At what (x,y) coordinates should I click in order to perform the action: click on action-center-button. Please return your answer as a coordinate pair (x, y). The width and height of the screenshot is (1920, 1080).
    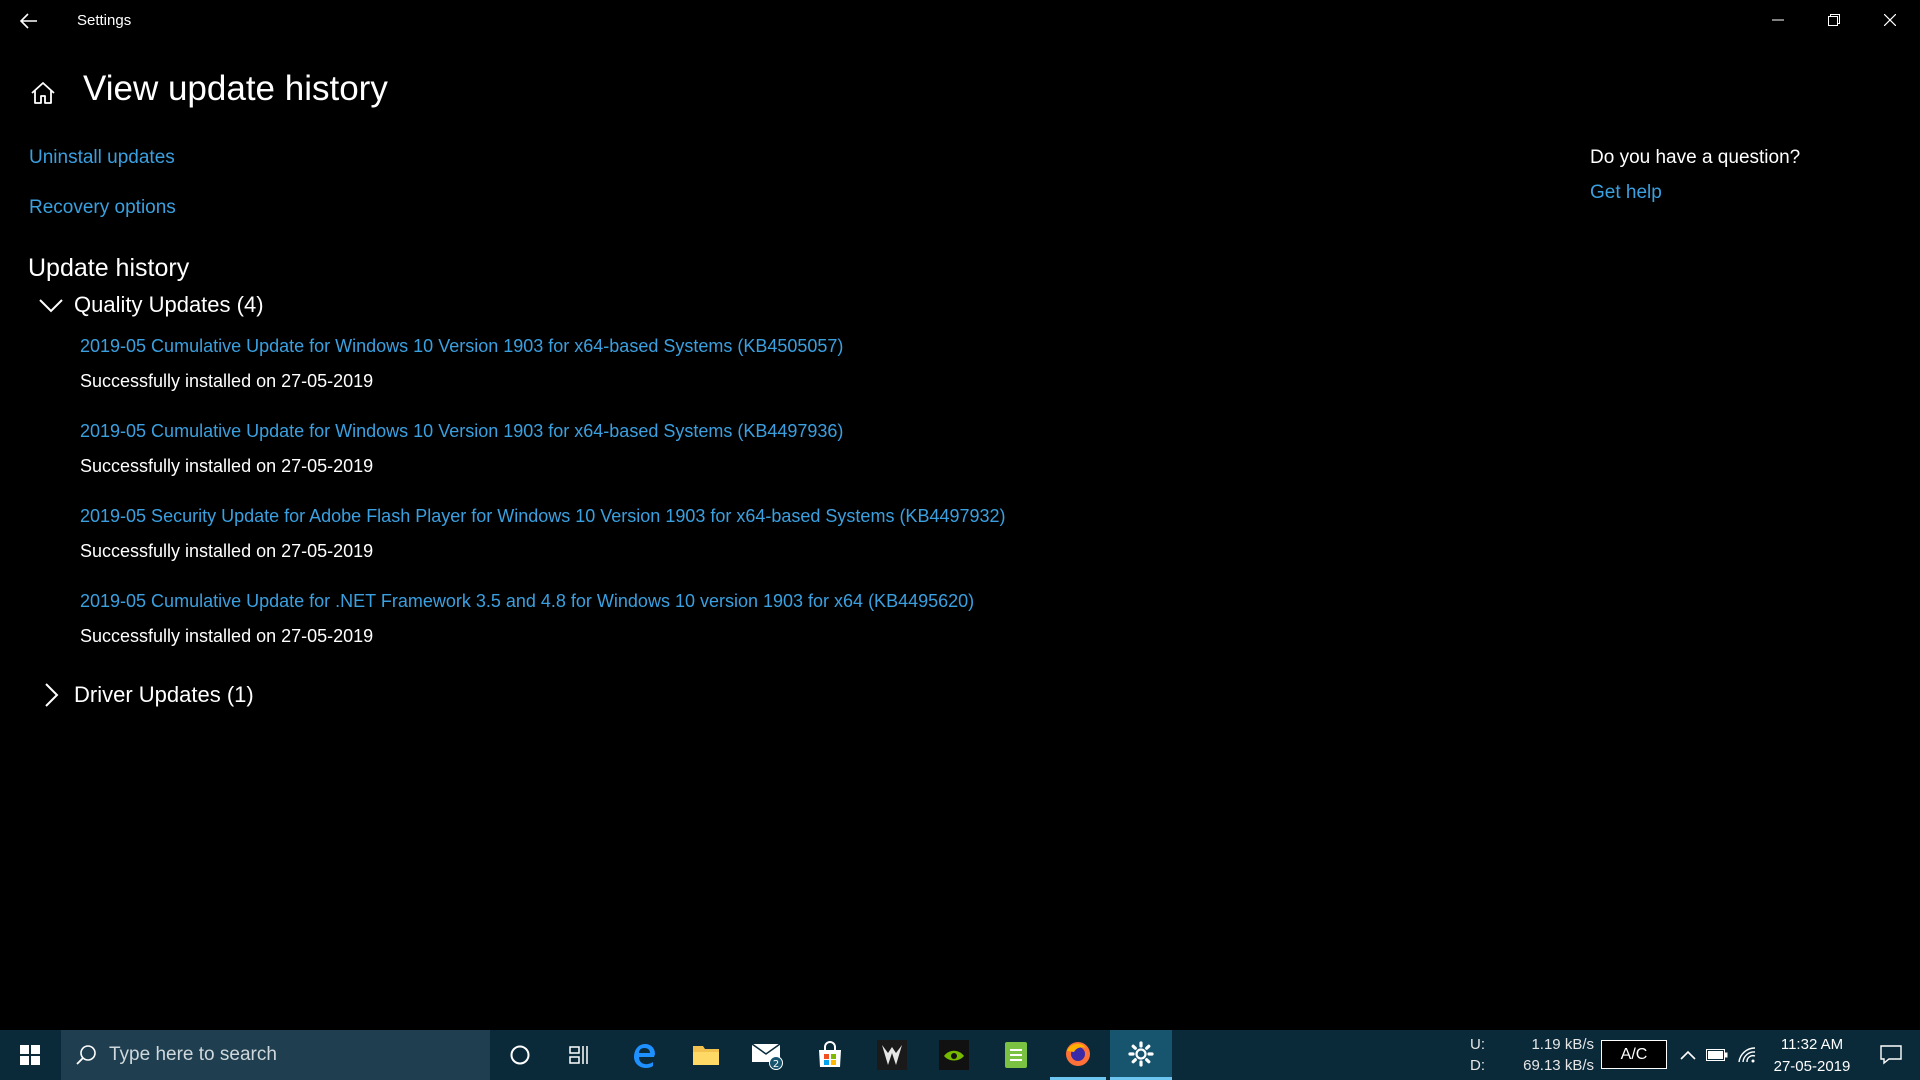
    Looking at the image, I should click on (1891, 1055).